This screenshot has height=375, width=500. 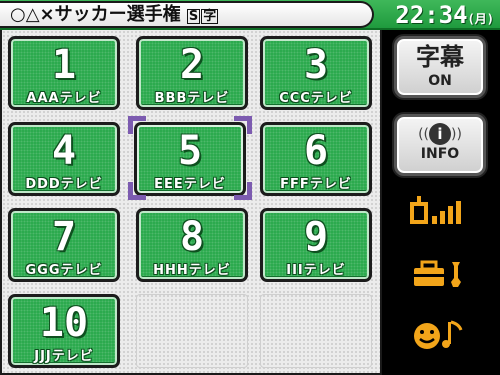 I want to click on channel-cell: 4 DDDテレビ, so click(x=64, y=160).